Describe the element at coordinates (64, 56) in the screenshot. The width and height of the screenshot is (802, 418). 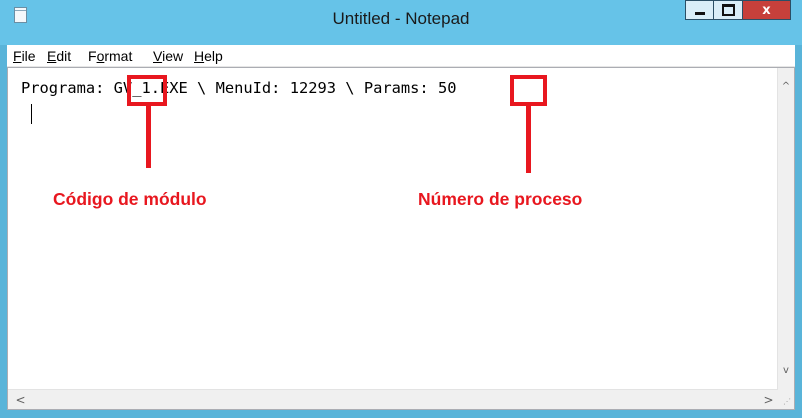
I see `menu-edit-label: dit` at that location.